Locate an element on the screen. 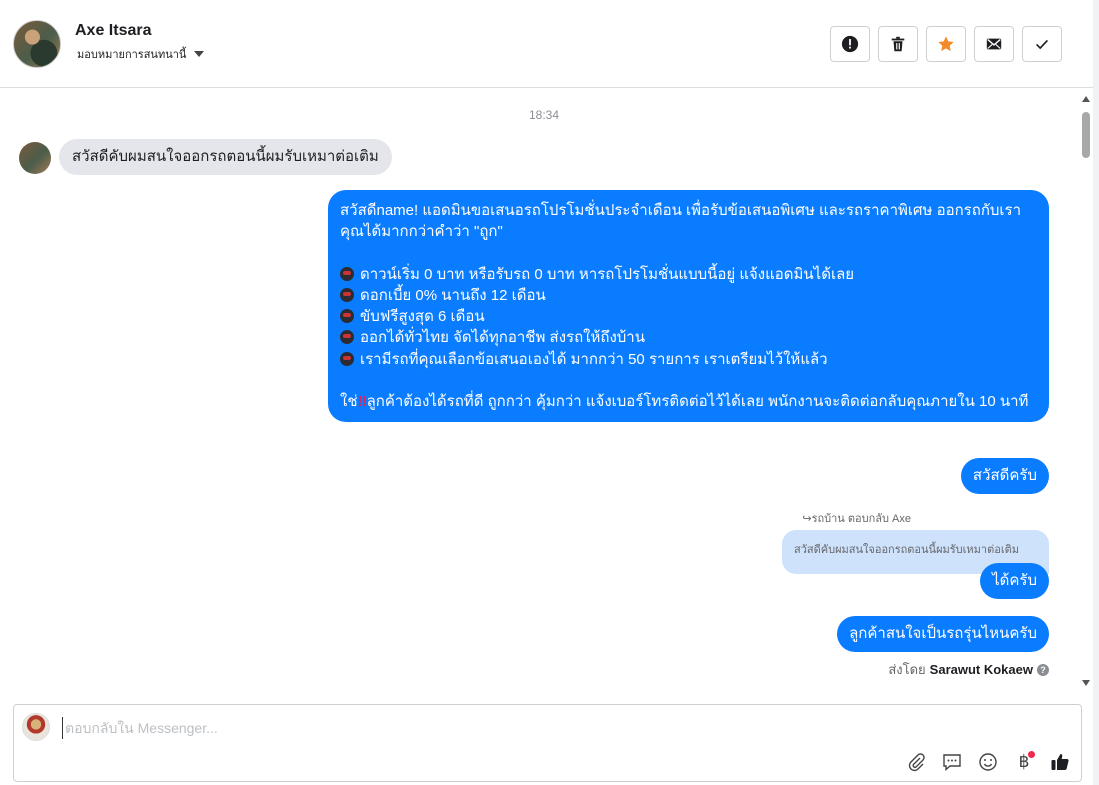 The height and width of the screenshot is (785, 1099). star-button is located at coordinates (946, 44).